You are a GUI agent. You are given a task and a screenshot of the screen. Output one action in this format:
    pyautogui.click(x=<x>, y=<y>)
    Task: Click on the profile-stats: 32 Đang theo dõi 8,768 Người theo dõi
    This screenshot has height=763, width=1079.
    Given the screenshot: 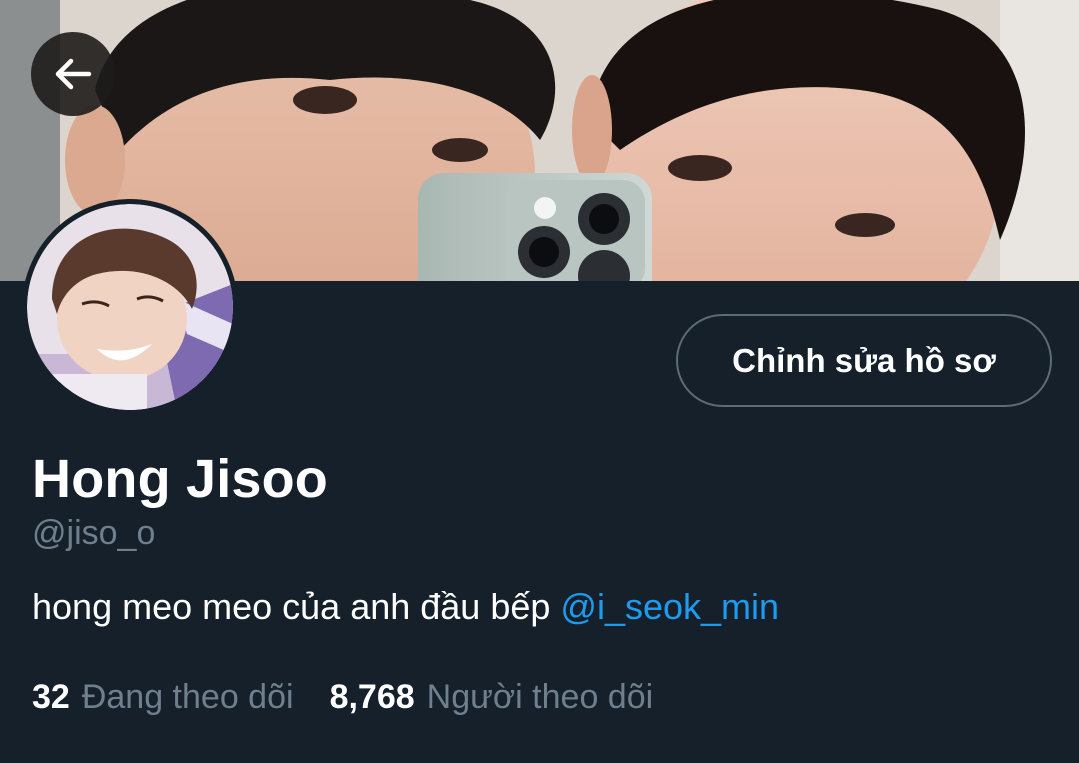 What is the action you would take?
    pyautogui.click(x=342, y=697)
    